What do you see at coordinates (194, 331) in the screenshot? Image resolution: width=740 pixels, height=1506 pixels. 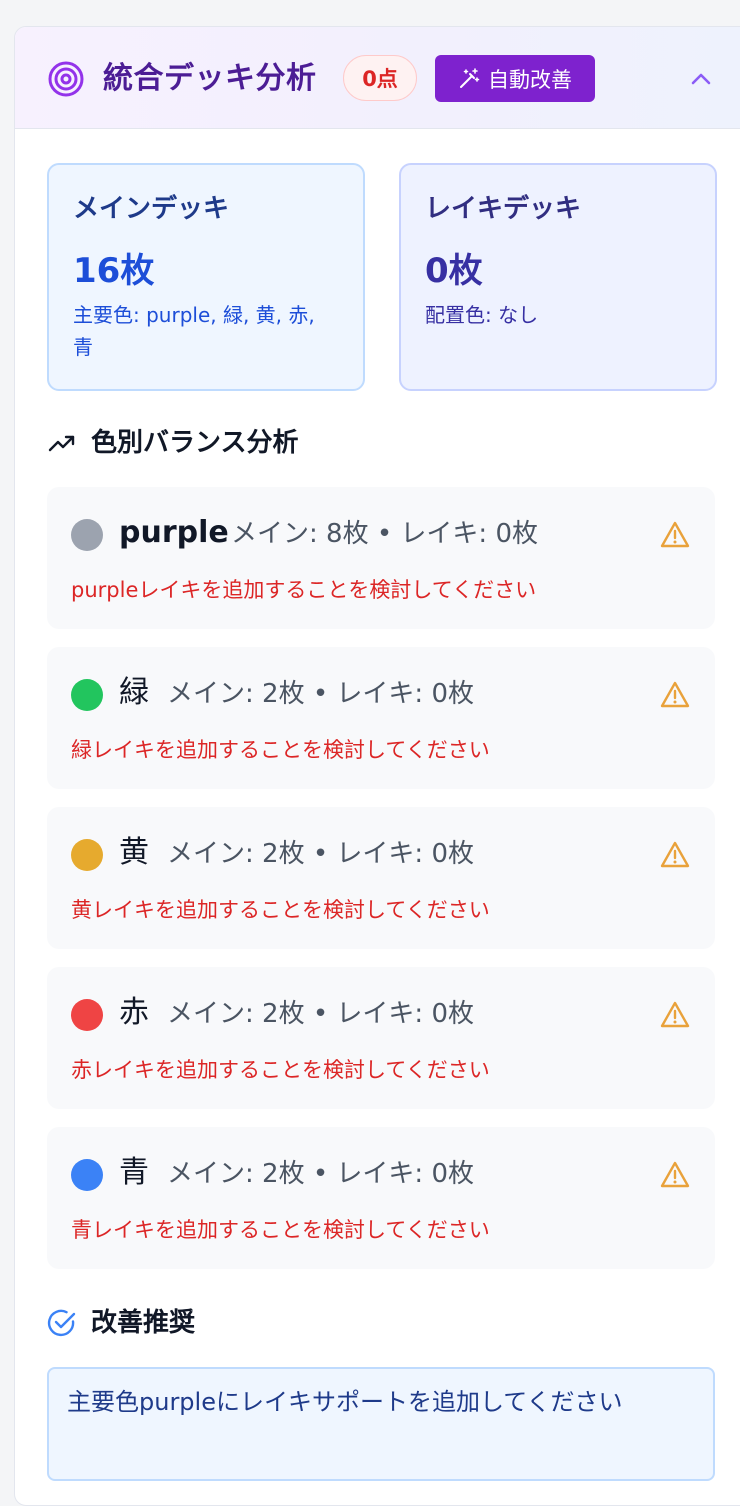 I see `main-deck-colors: 主要色: purple, 緑, 黄, 赤, 青` at bounding box center [194, 331].